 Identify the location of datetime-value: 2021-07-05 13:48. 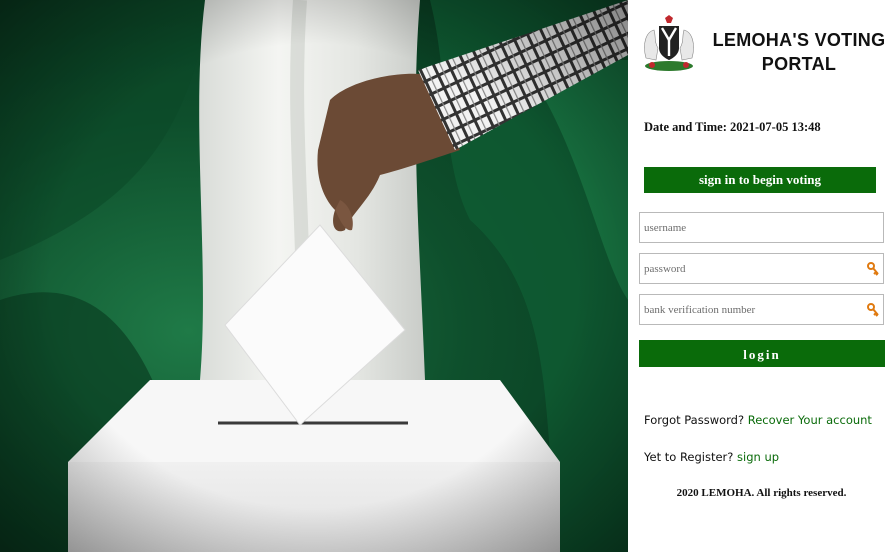
(775, 127).